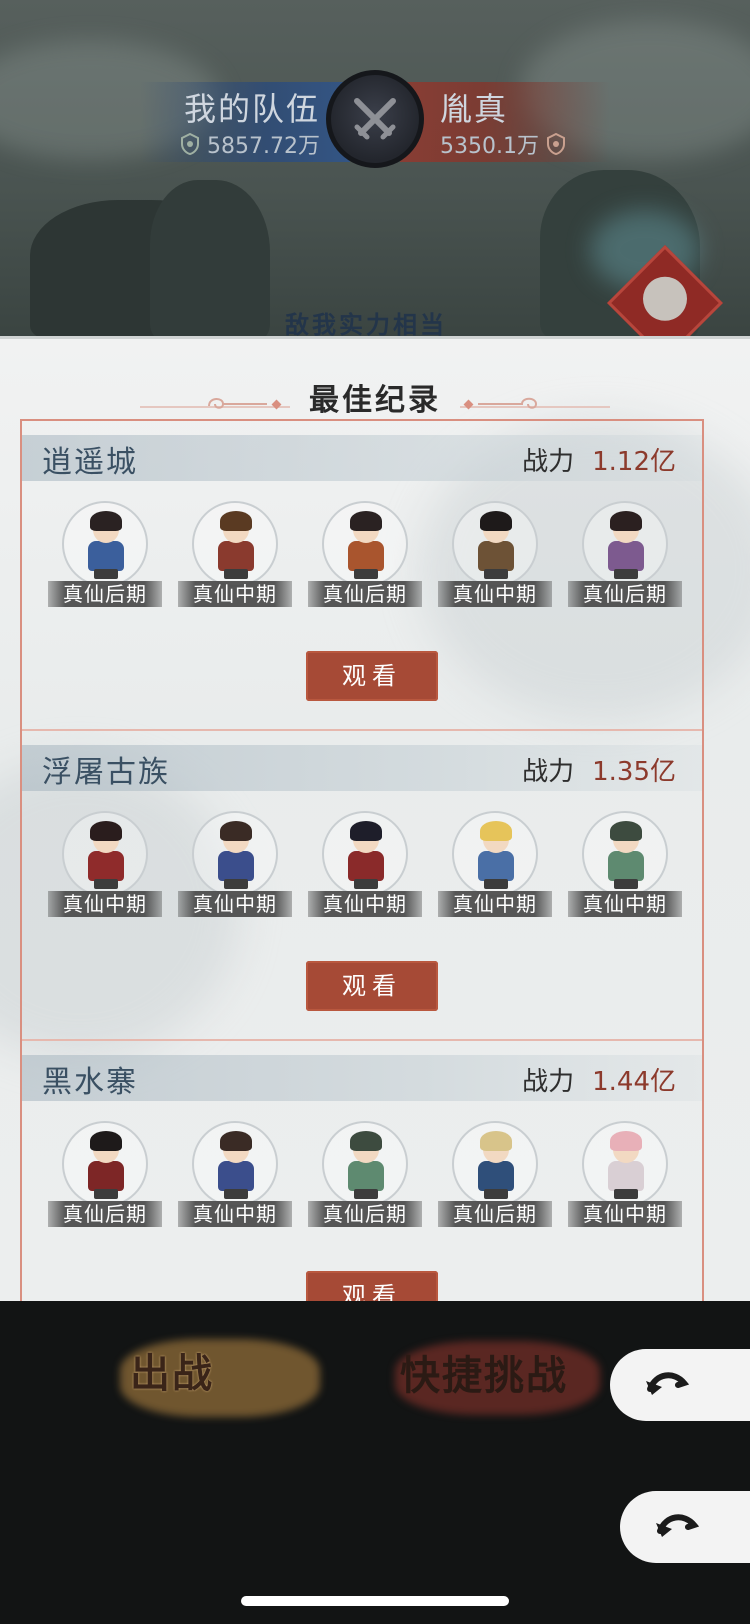 The width and height of the screenshot is (750, 1624). I want to click on strength-caption: 敌我实力相当, so click(366, 325).